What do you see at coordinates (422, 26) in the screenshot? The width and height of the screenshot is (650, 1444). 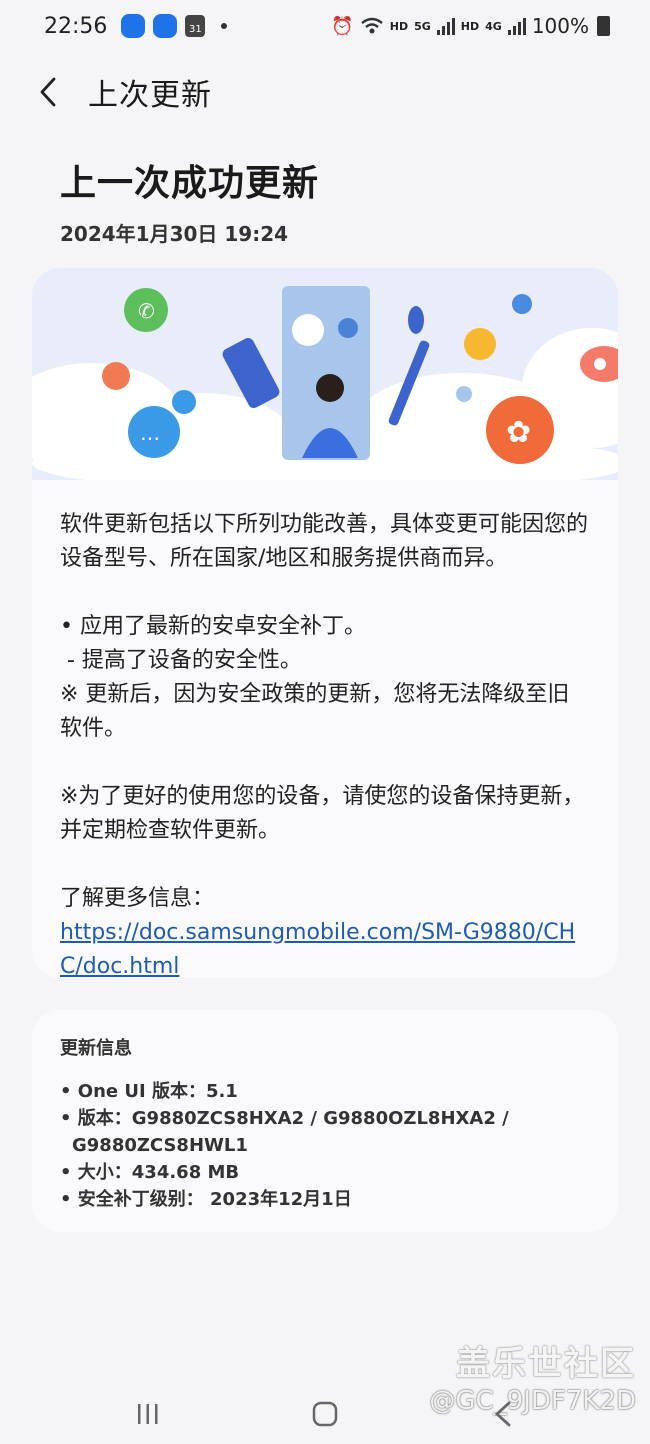 I see `network-5g-label: 5G` at bounding box center [422, 26].